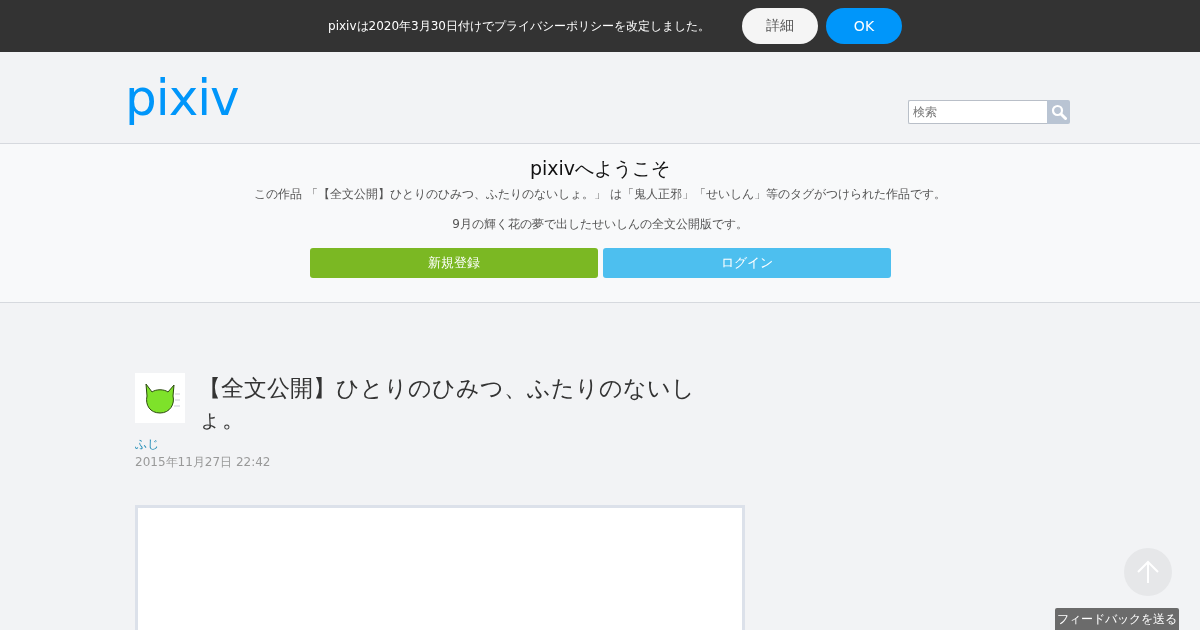 The width and height of the screenshot is (1200, 630). I want to click on up-arrow-icon, so click(1148, 572).